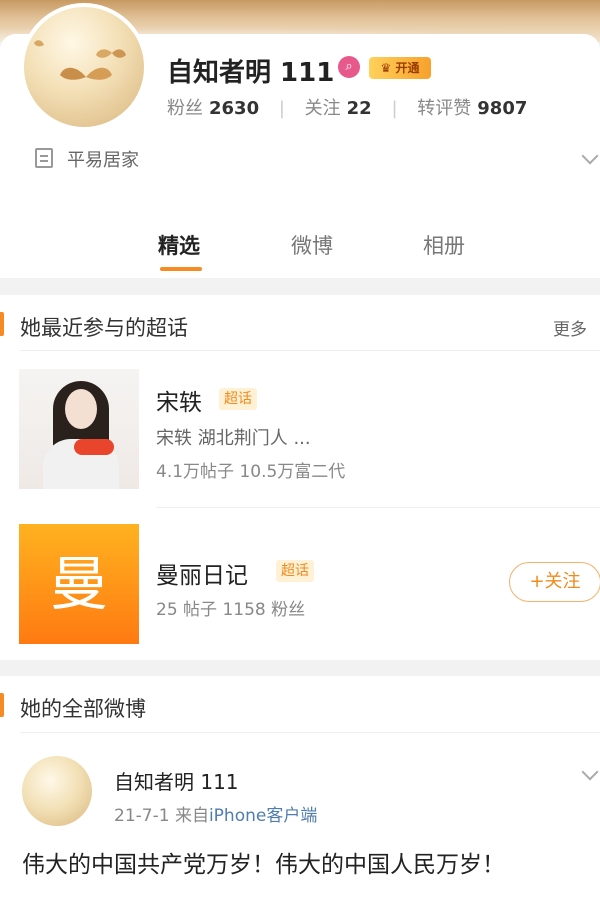 Image resolution: width=600 pixels, height=911 pixels. I want to click on topic-divider, so click(378, 507).